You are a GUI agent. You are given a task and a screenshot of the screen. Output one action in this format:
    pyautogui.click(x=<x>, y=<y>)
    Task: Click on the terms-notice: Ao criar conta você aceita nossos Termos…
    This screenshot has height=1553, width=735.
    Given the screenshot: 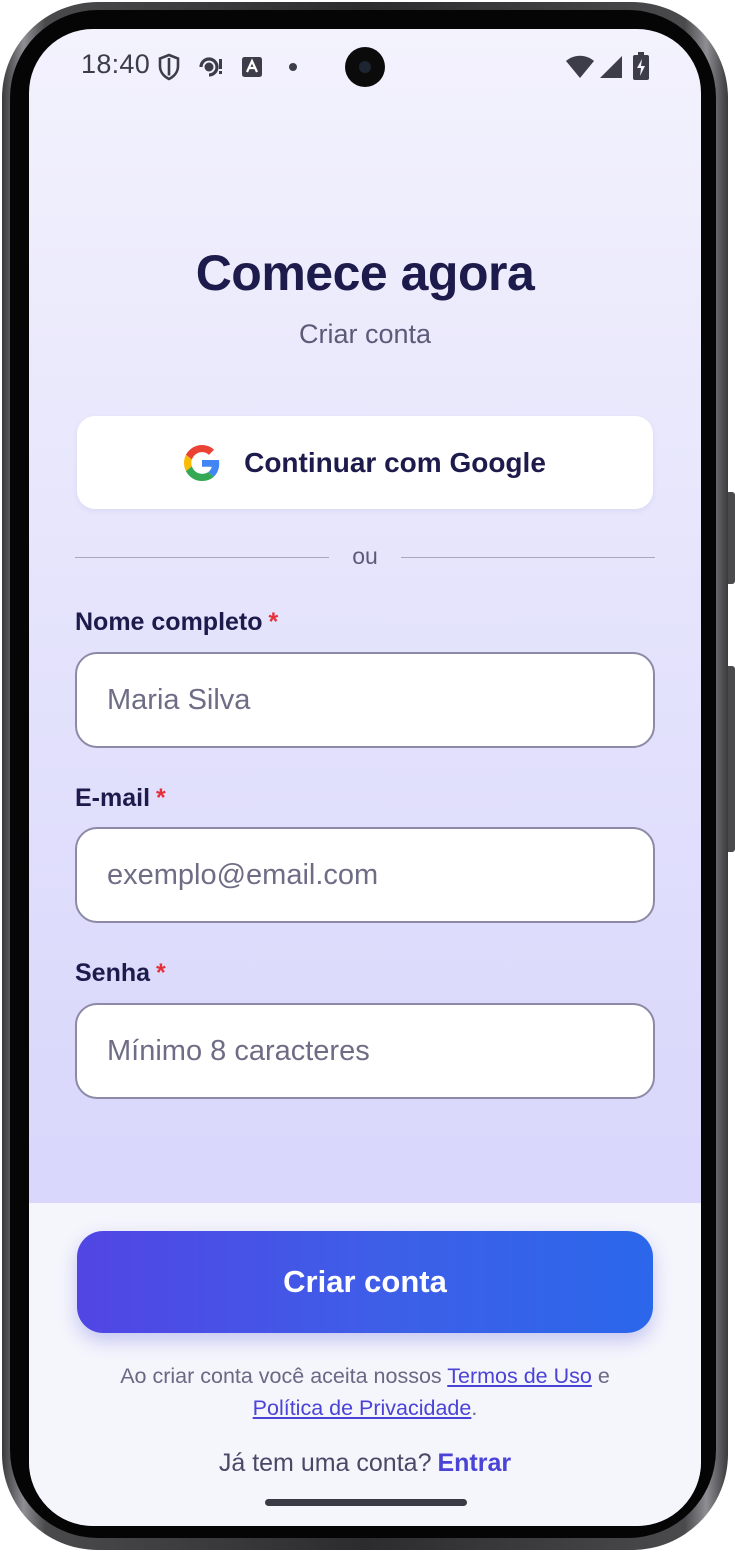 What is the action you would take?
    pyautogui.click(x=365, y=1392)
    